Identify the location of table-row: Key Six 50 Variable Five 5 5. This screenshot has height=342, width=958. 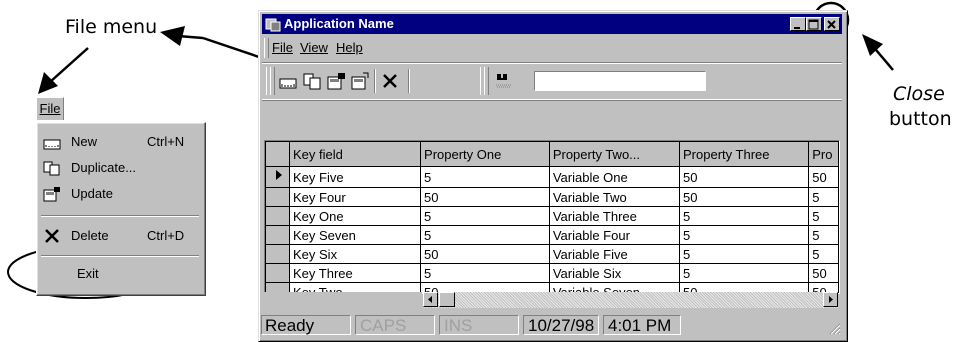
(552, 254).